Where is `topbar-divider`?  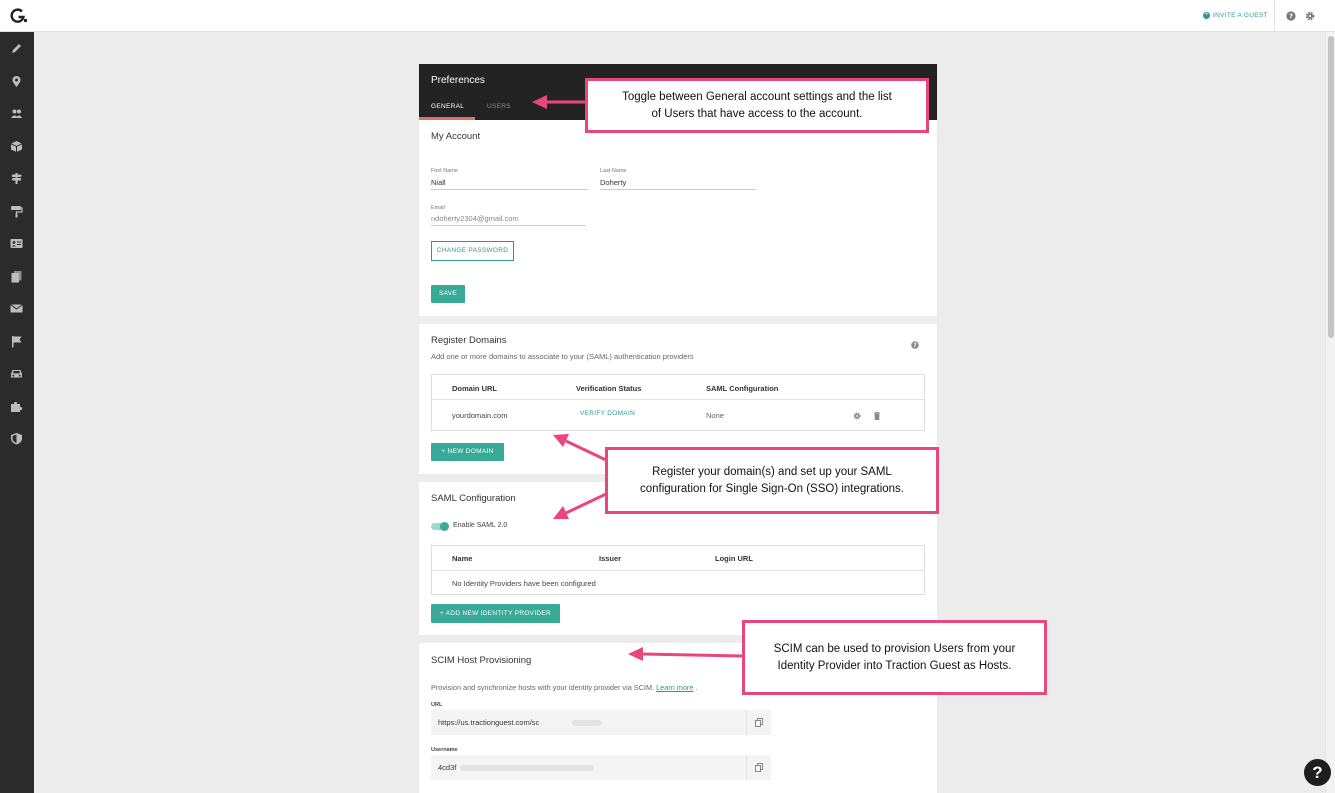 topbar-divider is located at coordinates (1274, 16).